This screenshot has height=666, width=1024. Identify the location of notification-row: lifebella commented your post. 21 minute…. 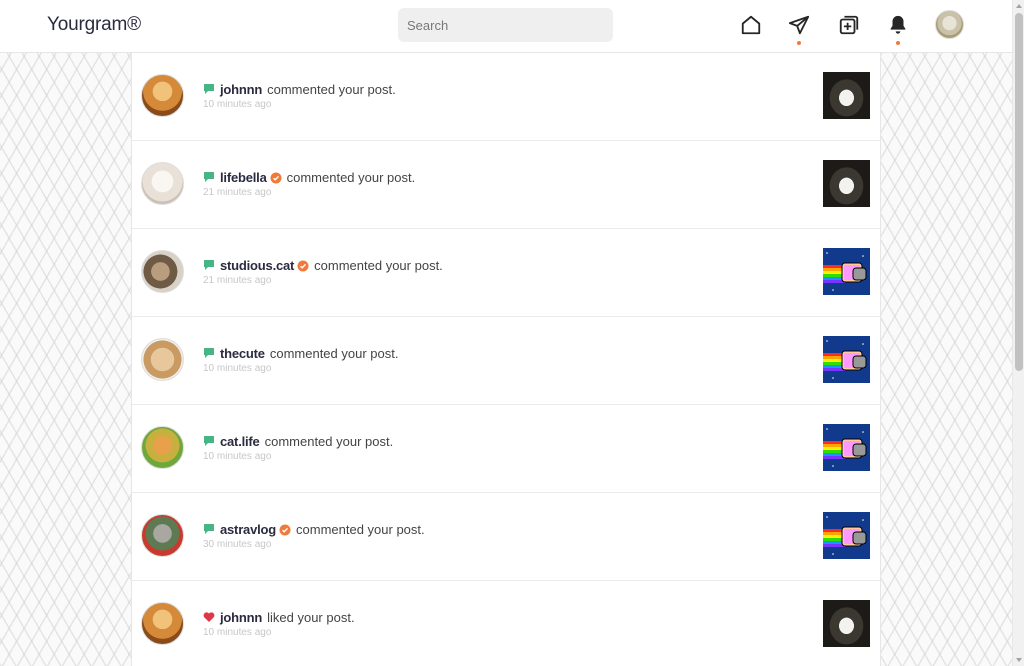
(506, 185).